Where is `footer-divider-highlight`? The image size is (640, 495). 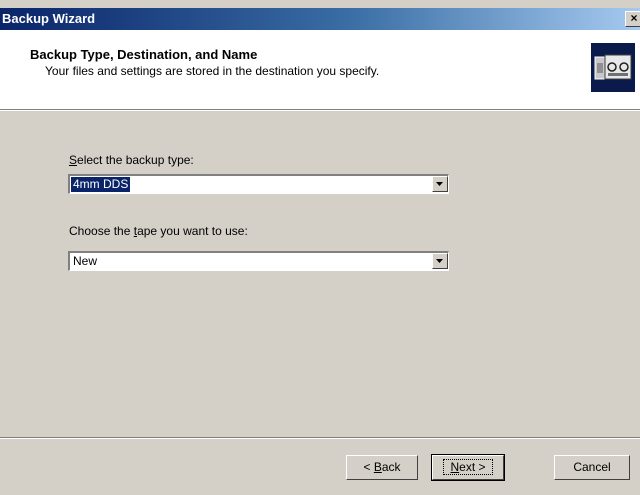 footer-divider-highlight is located at coordinates (320, 438).